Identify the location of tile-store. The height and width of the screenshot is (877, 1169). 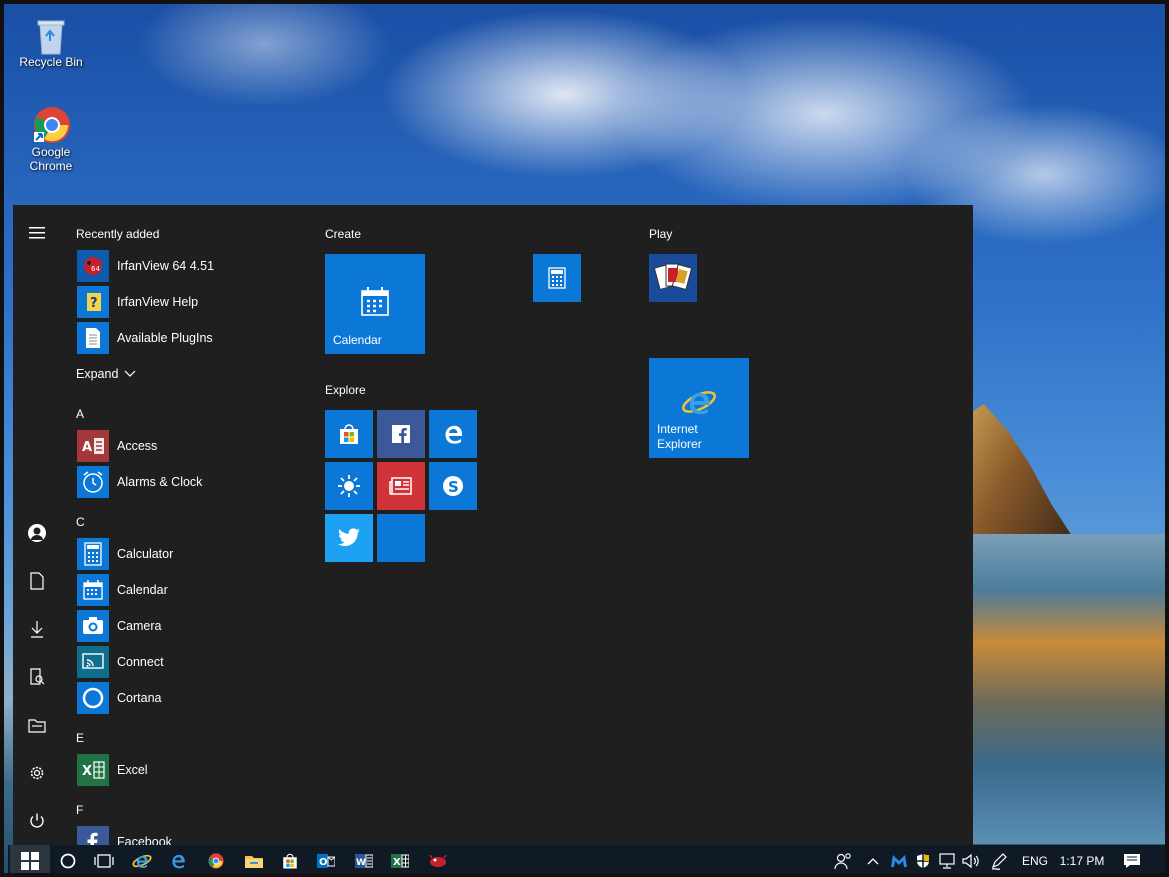
(349, 434).